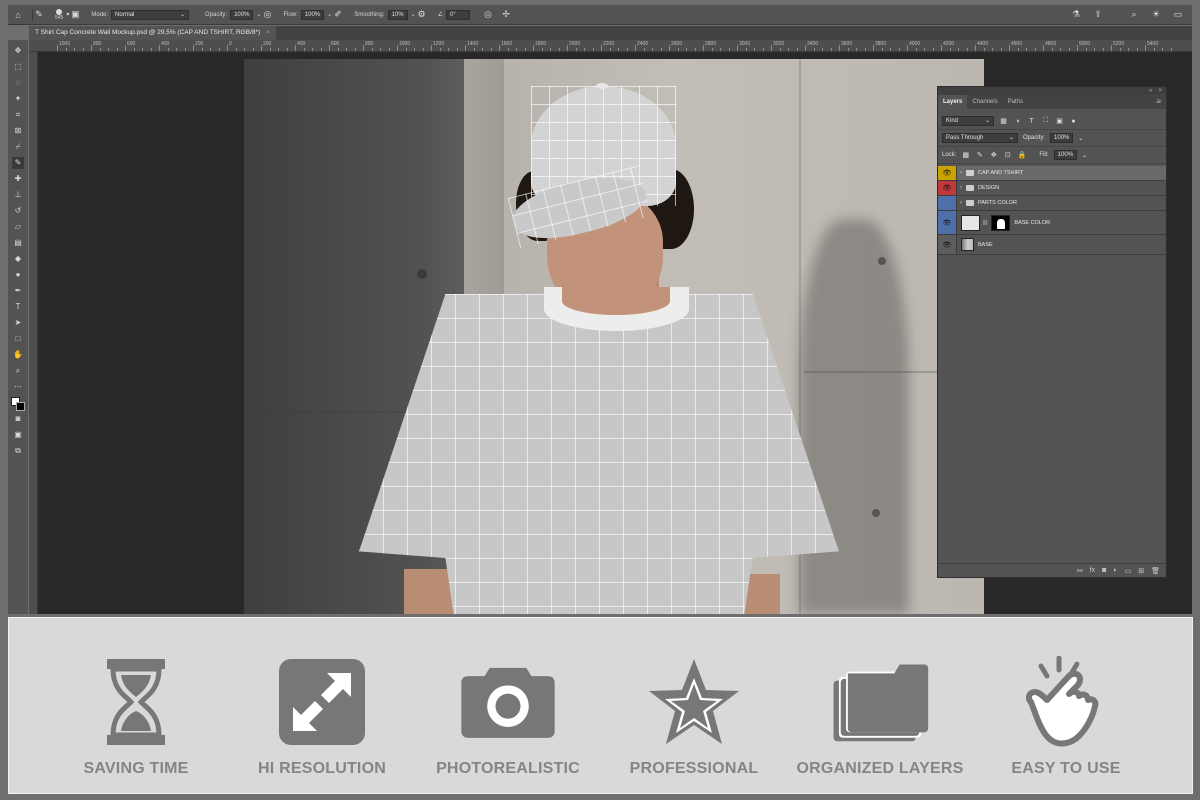  Describe the element at coordinates (1104, 570) in the screenshot. I see `add-mask-icon: ◙` at that location.